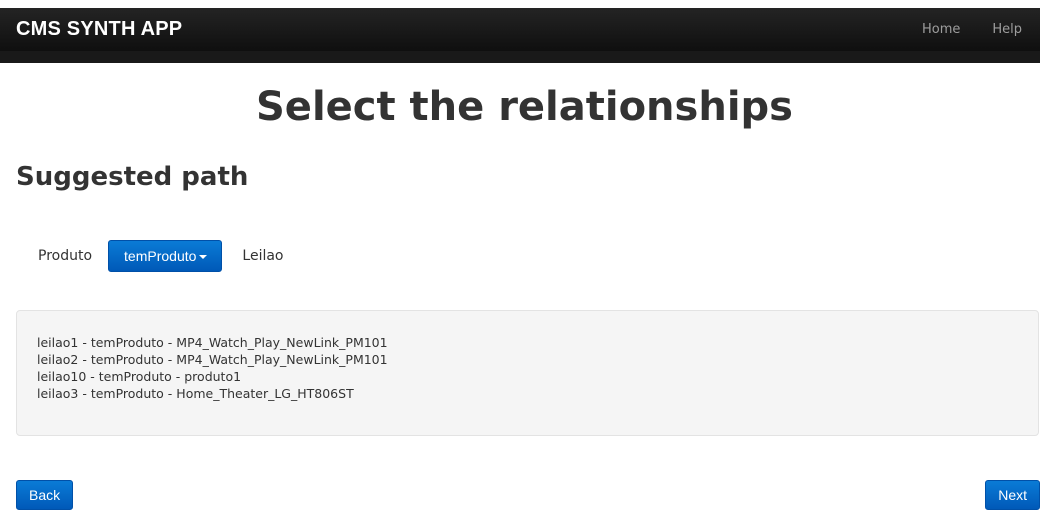  I want to click on path-target-entity: Leilao, so click(263, 256).